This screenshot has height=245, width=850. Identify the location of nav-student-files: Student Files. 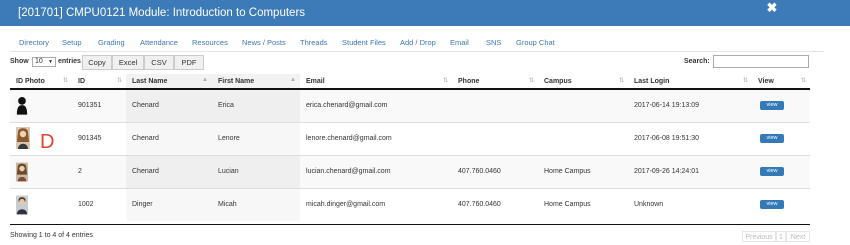
(364, 42).